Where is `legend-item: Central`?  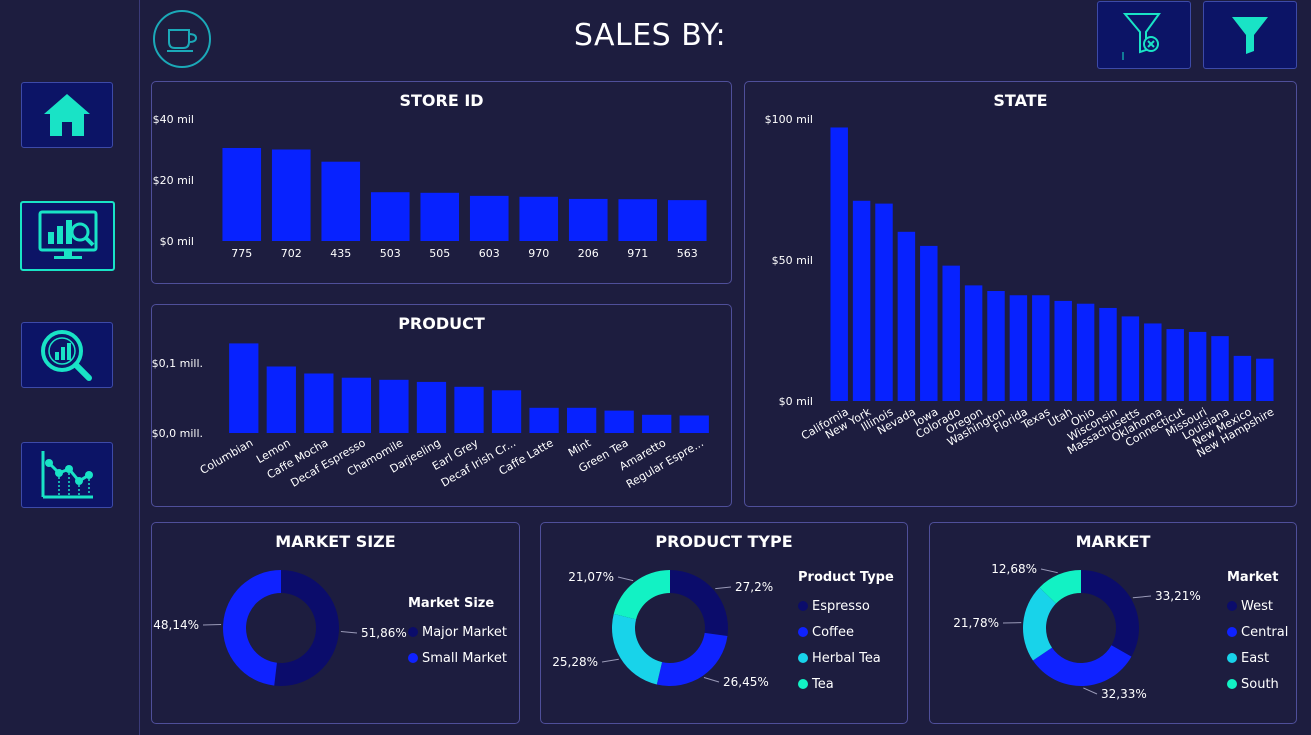 legend-item: Central is located at coordinates (1257, 632).